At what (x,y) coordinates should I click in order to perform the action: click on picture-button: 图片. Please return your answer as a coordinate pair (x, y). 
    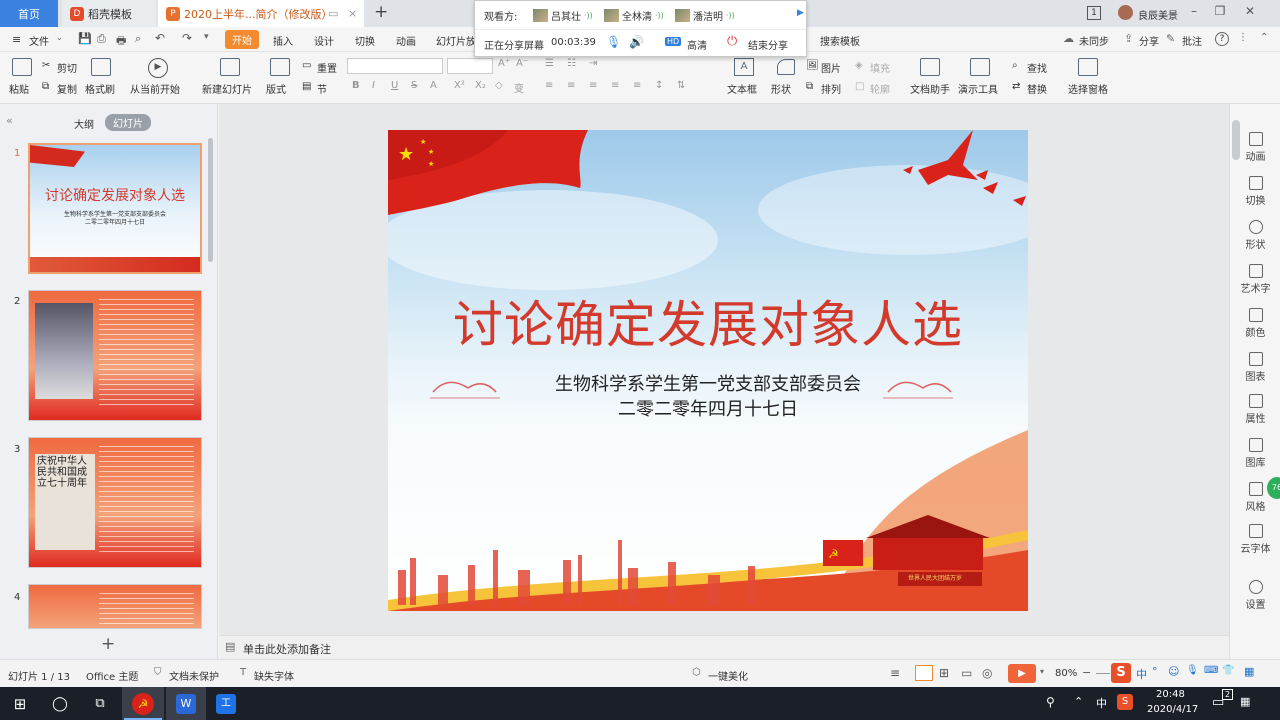
    Looking at the image, I should click on (831, 67).